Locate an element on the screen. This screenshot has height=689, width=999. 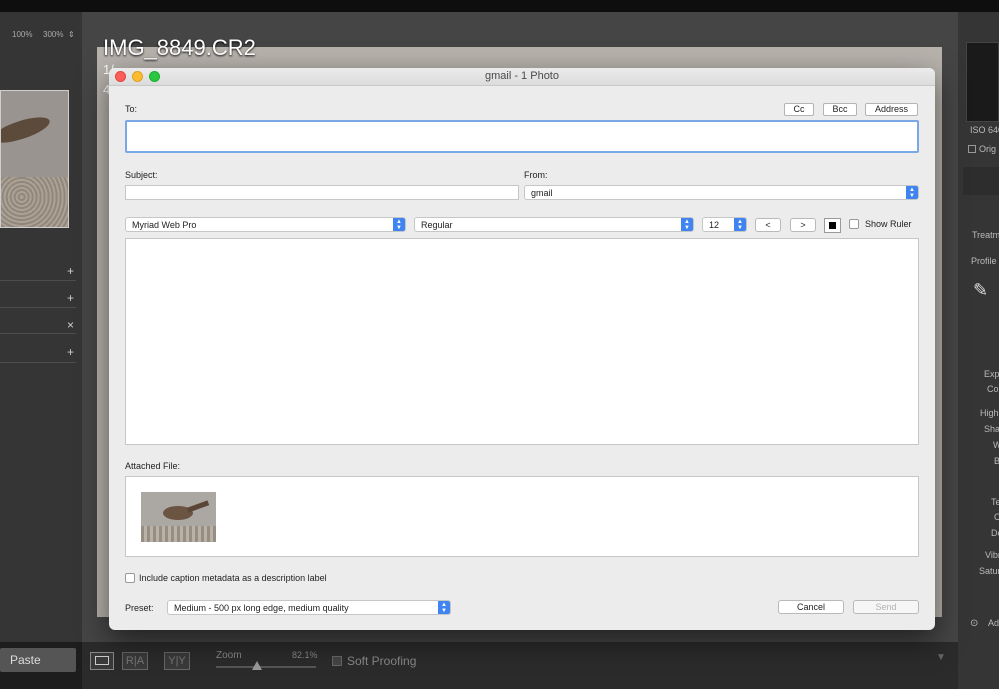
bottom-toolbar: R|A Y|Y Zoom 82.1% Soft Proofing ▼ is located at coordinates (520, 665).